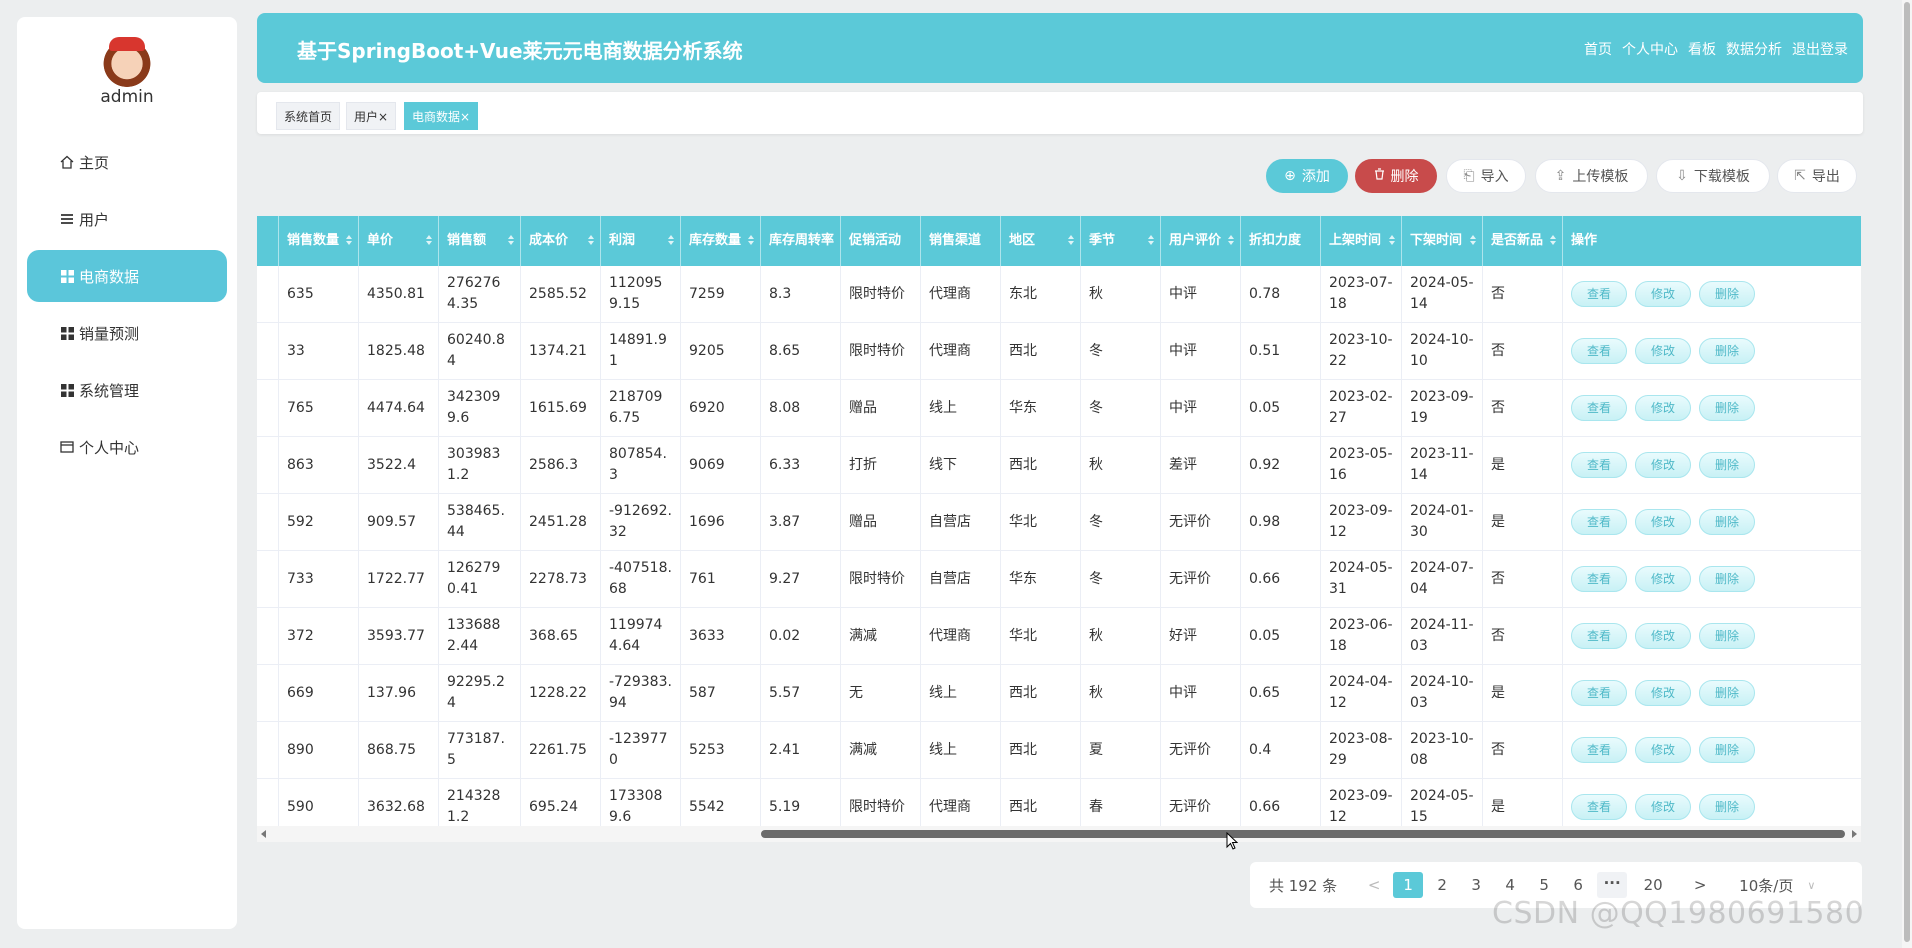  I want to click on column-header: 销售渠道, so click(961, 241).